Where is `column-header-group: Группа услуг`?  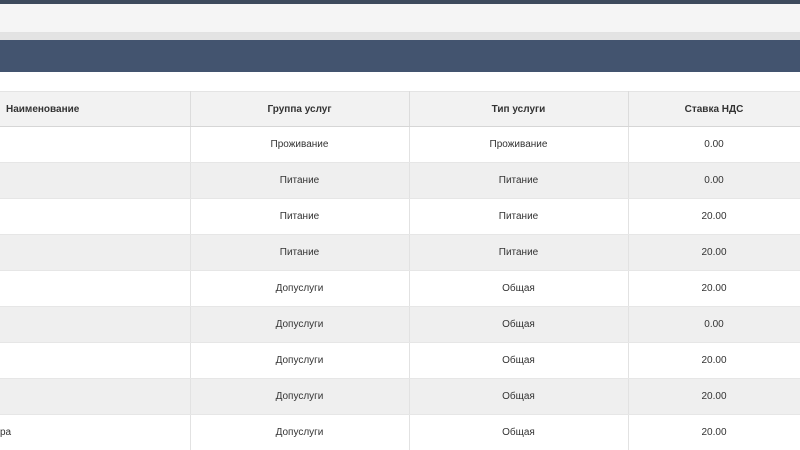 column-header-group: Группа услуг is located at coordinates (300, 109).